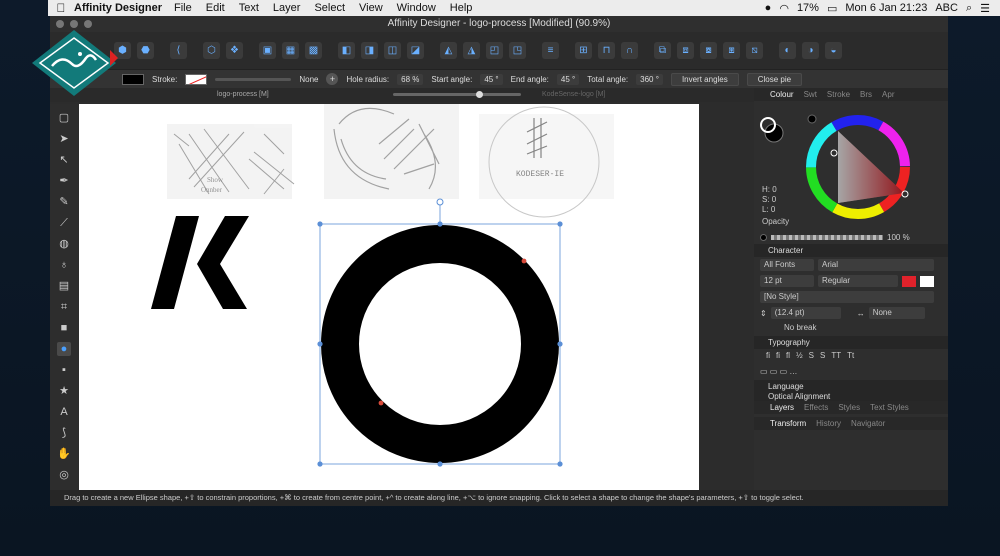 This screenshot has width=1000, height=556. I want to click on colour-wheel-svg, so click(851, 166).